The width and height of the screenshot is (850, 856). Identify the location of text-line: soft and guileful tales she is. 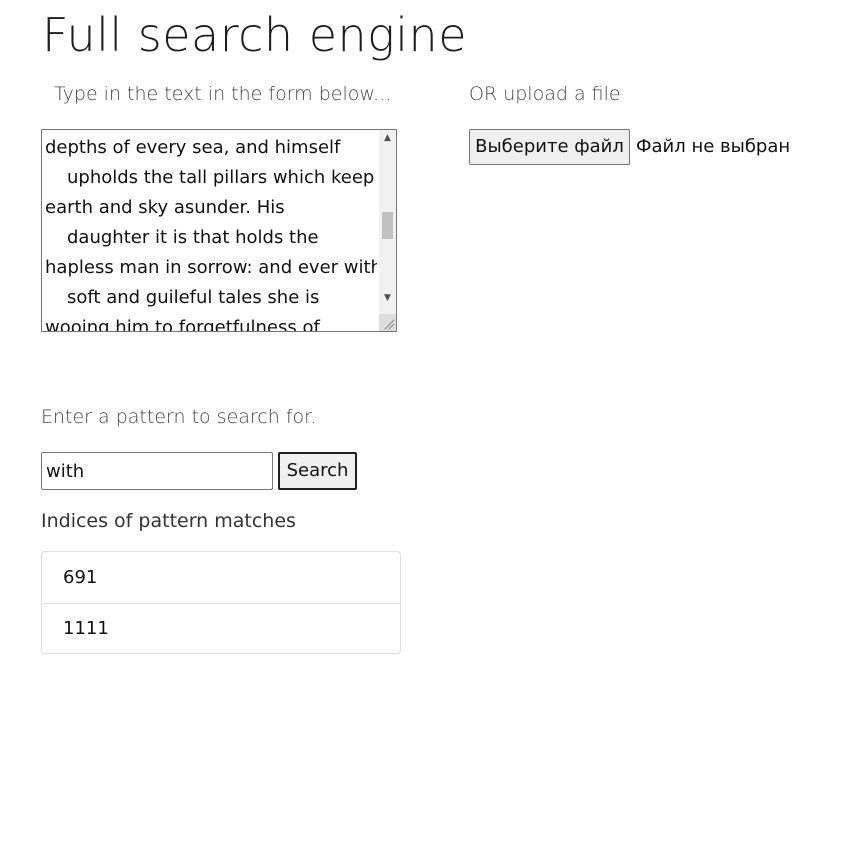
(193, 297).